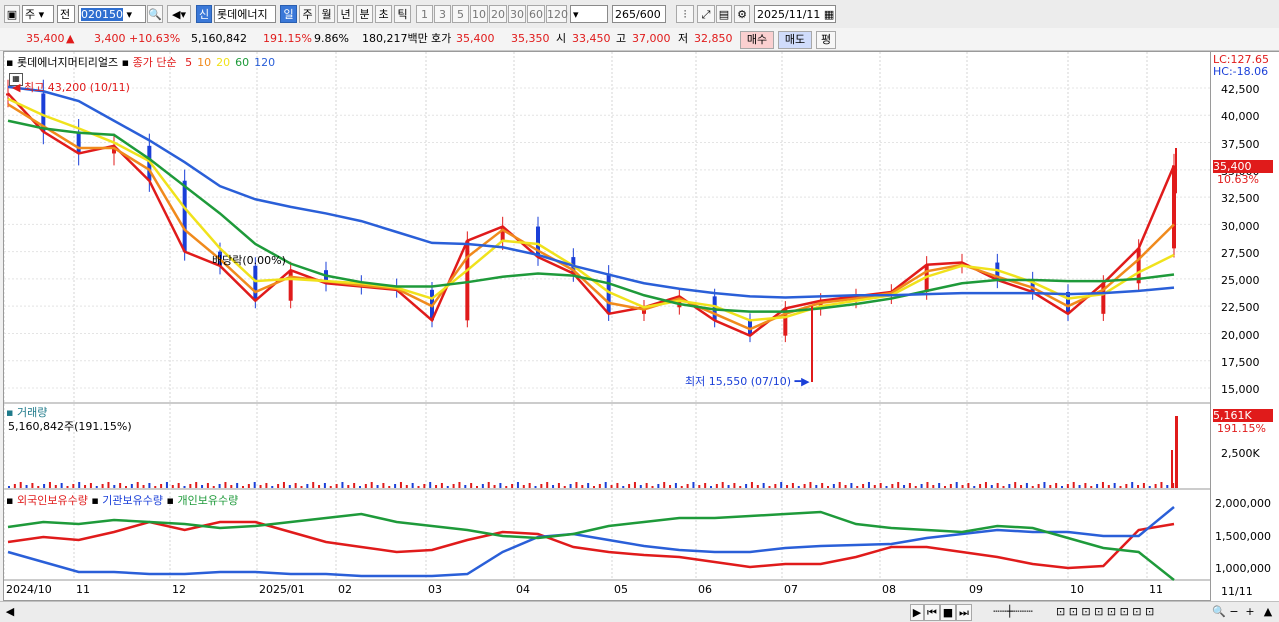 Image resolution: width=1279 pixels, height=622 pixels. I want to click on x-axis-label: 04, so click(523, 589).